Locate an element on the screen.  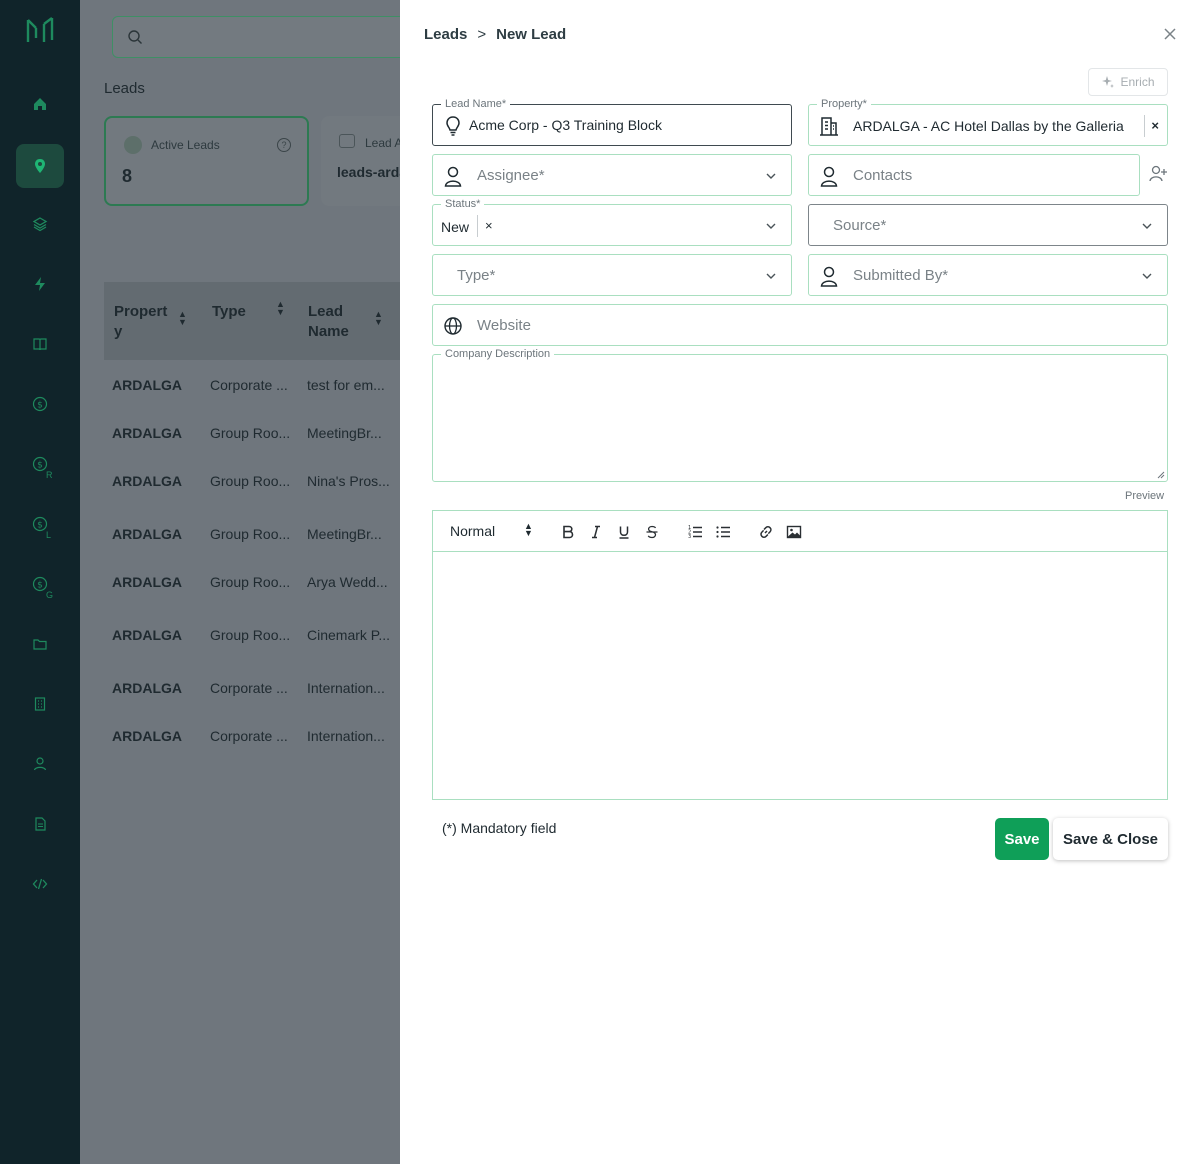
nav-folder is located at coordinates (40, 644).